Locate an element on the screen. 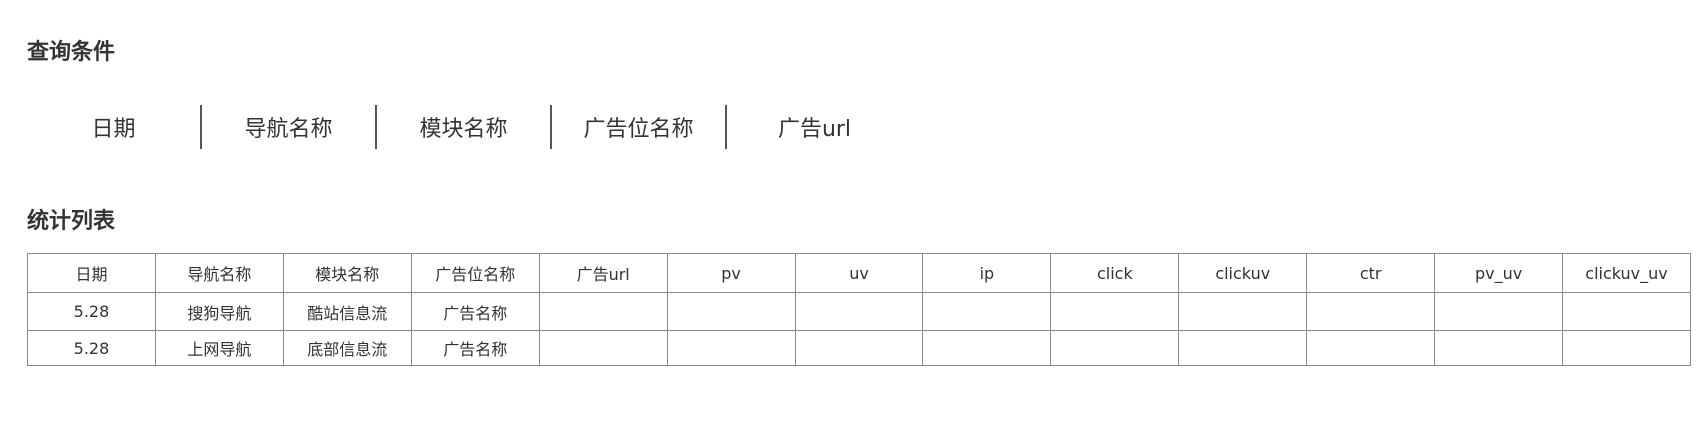 The height and width of the screenshot is (428, 1706). column-header-pv-uv: pv_uv is located at coordinates (1499, 273).